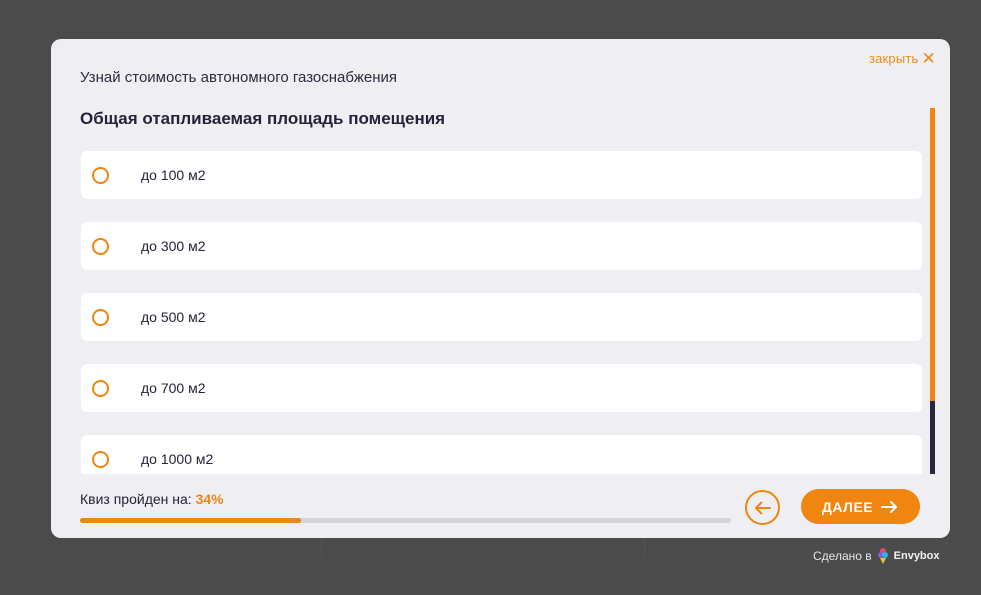 This screenshot has height=595, width=981. Describe the element at coordinates (876, 556) in the screenshot. I see `made-by-link: Сделано в Envybox` at that location.